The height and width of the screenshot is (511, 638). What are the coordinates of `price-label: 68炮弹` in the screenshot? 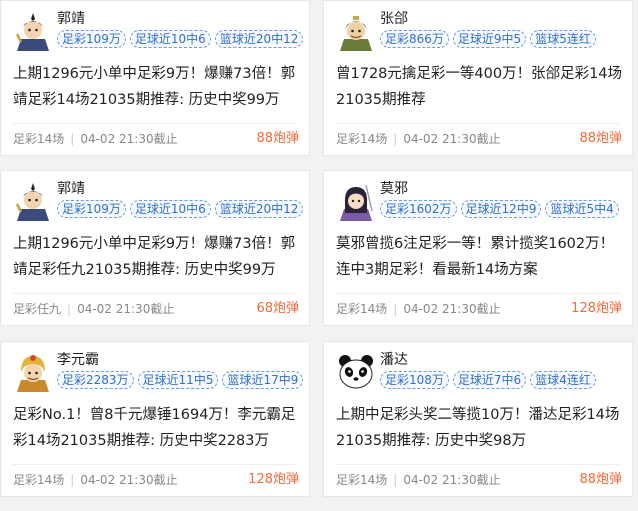 It's located at (277, 309).